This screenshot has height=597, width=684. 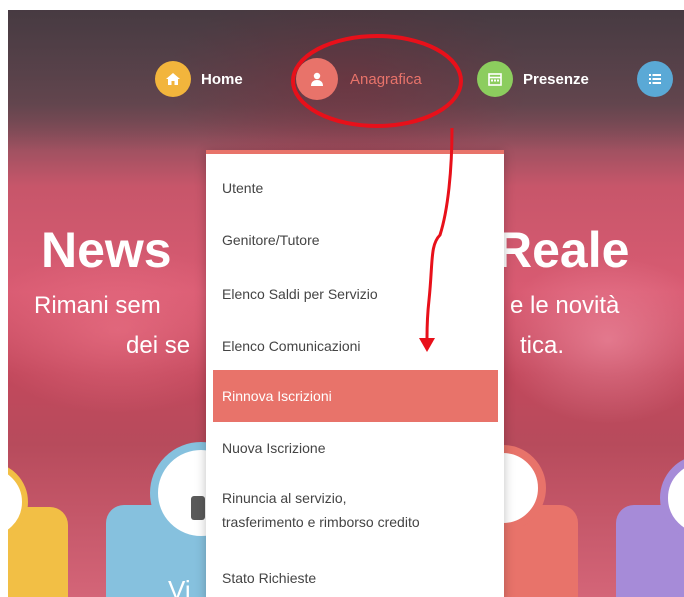 What do you see at coordinates (439, 233) in the screenshot?
I see `annotation-arrow-line` at bounding box center [439, 233].